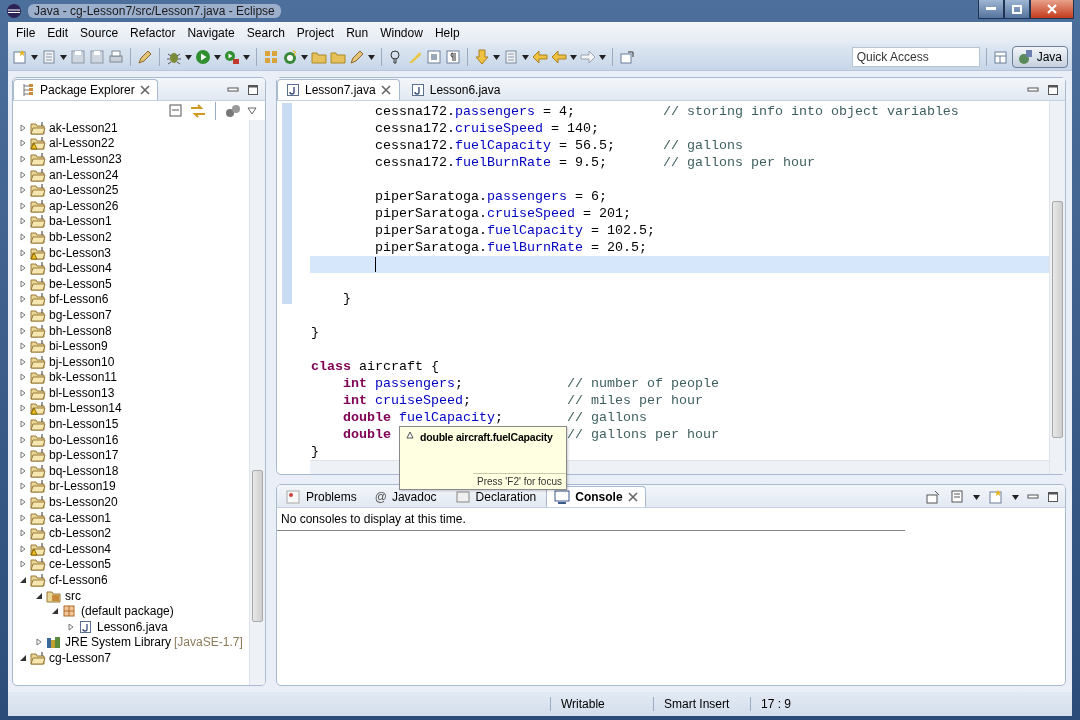 The image size is (1080, 720). Describe the element at coordinates (1057, 287) in the screenshot. I see `scrollbar` at that location.